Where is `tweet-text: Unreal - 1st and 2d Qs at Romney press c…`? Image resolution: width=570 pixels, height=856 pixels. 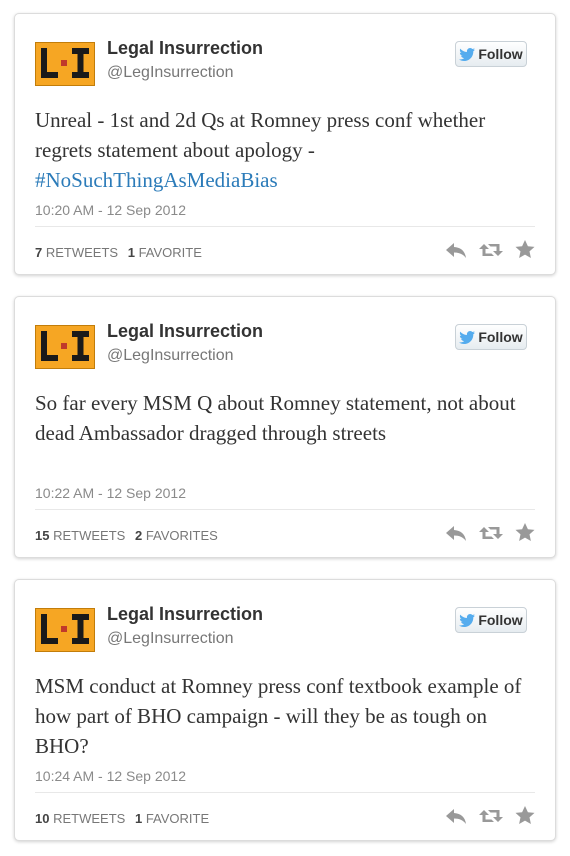
tweet-text: Unreal - 1st and 2d Qs at Romney press c… is located at coordinates (285, 150).